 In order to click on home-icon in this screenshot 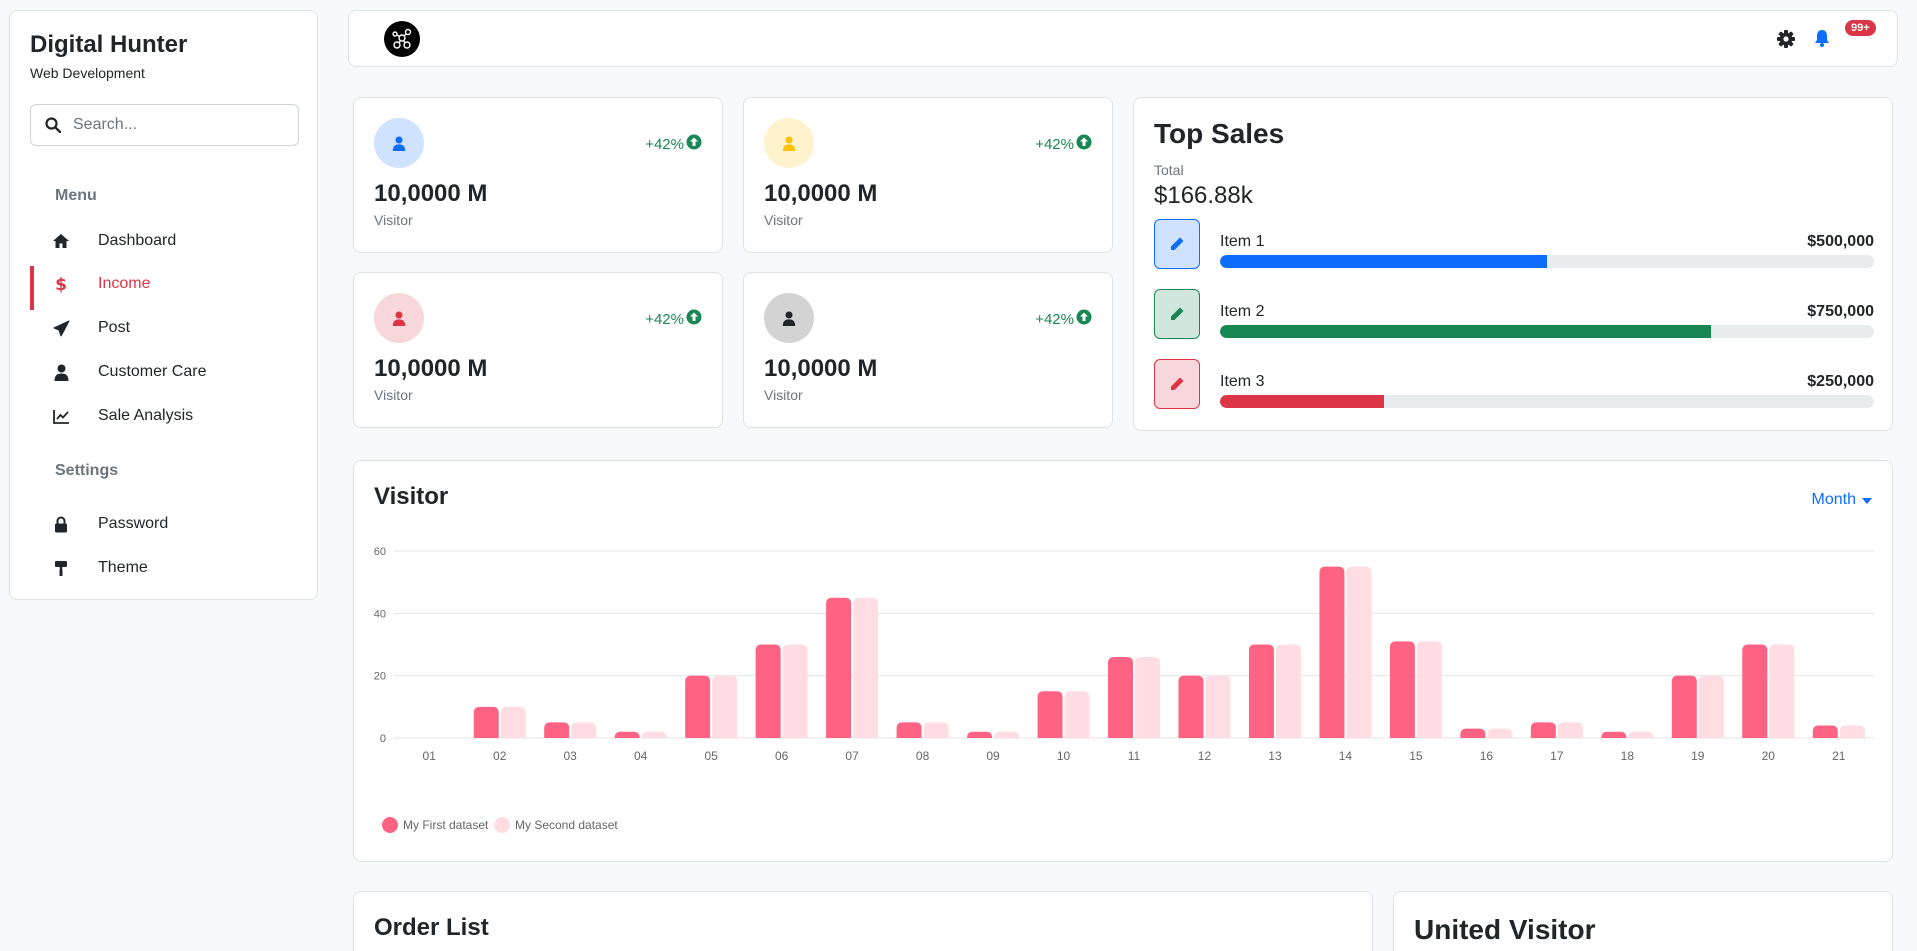, I will do `click(61, 241)`.